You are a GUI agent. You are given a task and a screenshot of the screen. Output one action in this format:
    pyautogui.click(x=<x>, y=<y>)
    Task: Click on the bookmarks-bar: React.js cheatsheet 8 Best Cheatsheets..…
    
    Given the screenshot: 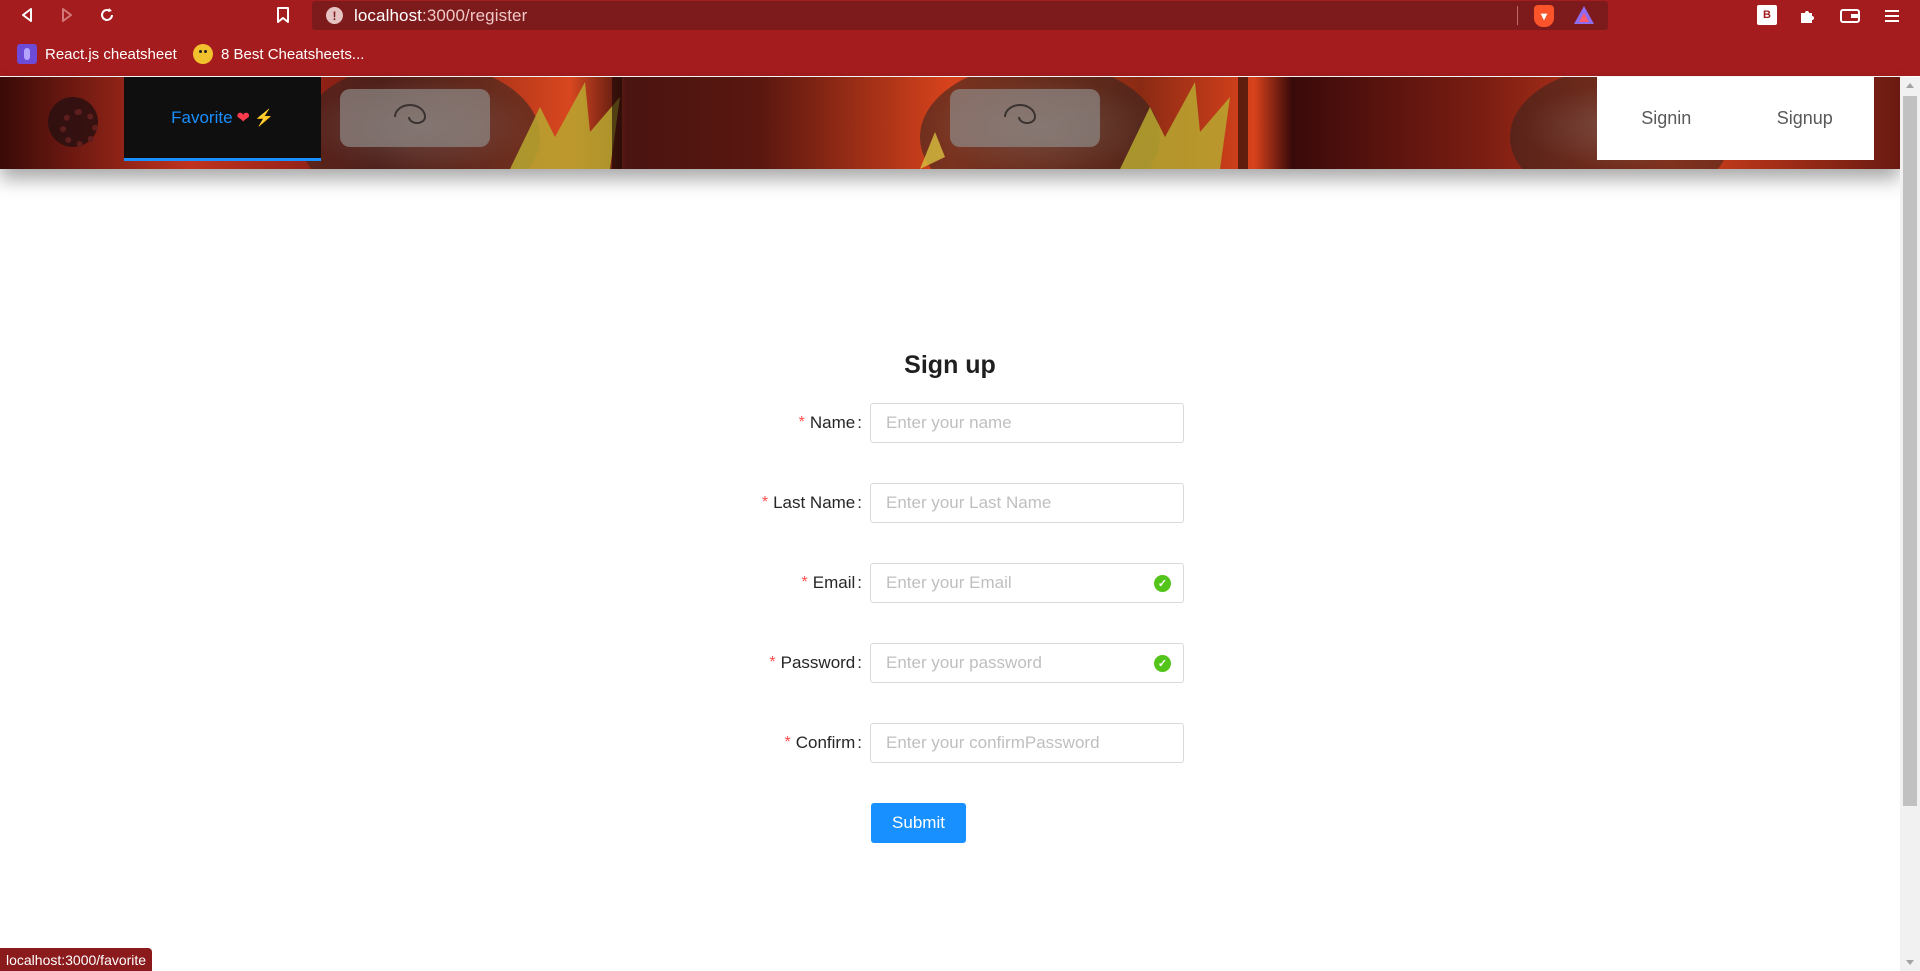 What is the action you would take?
    pyautogui.click(x=960, y=54)
    